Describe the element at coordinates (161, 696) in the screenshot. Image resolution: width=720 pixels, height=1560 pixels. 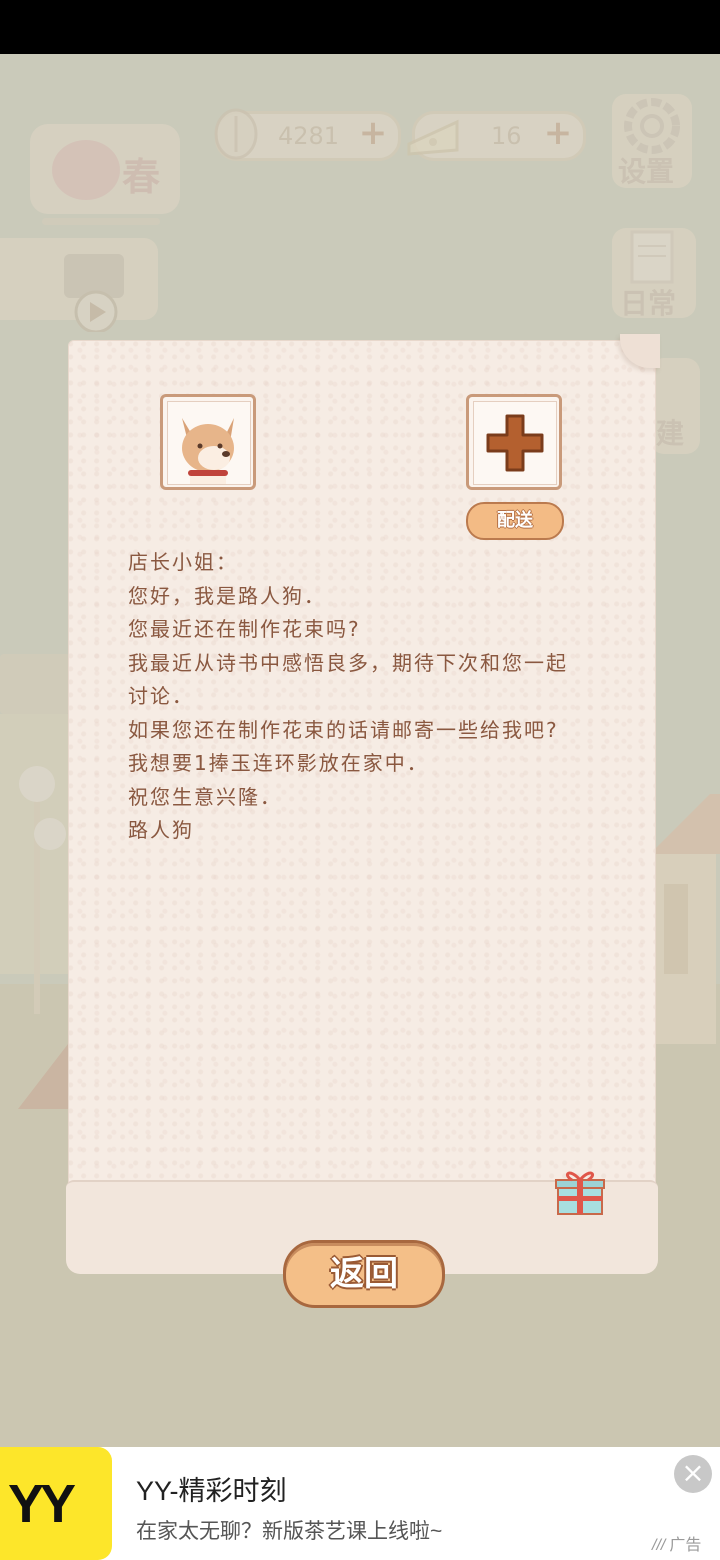
I see `letter-line: 讨论．` at that location.